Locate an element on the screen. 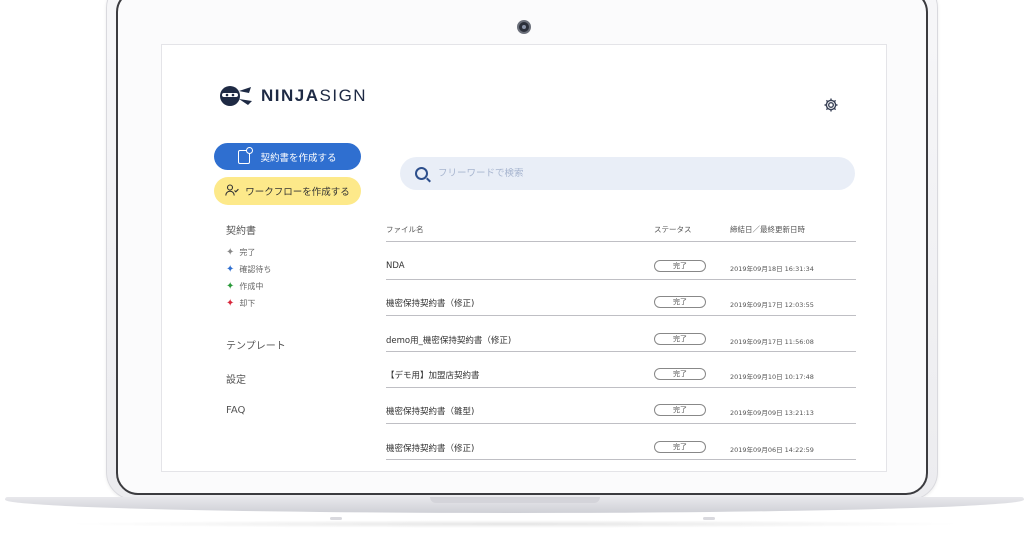 This screenshot has height=533, width=1029. status-label: 作成中 is located at coordinates (251, 286).